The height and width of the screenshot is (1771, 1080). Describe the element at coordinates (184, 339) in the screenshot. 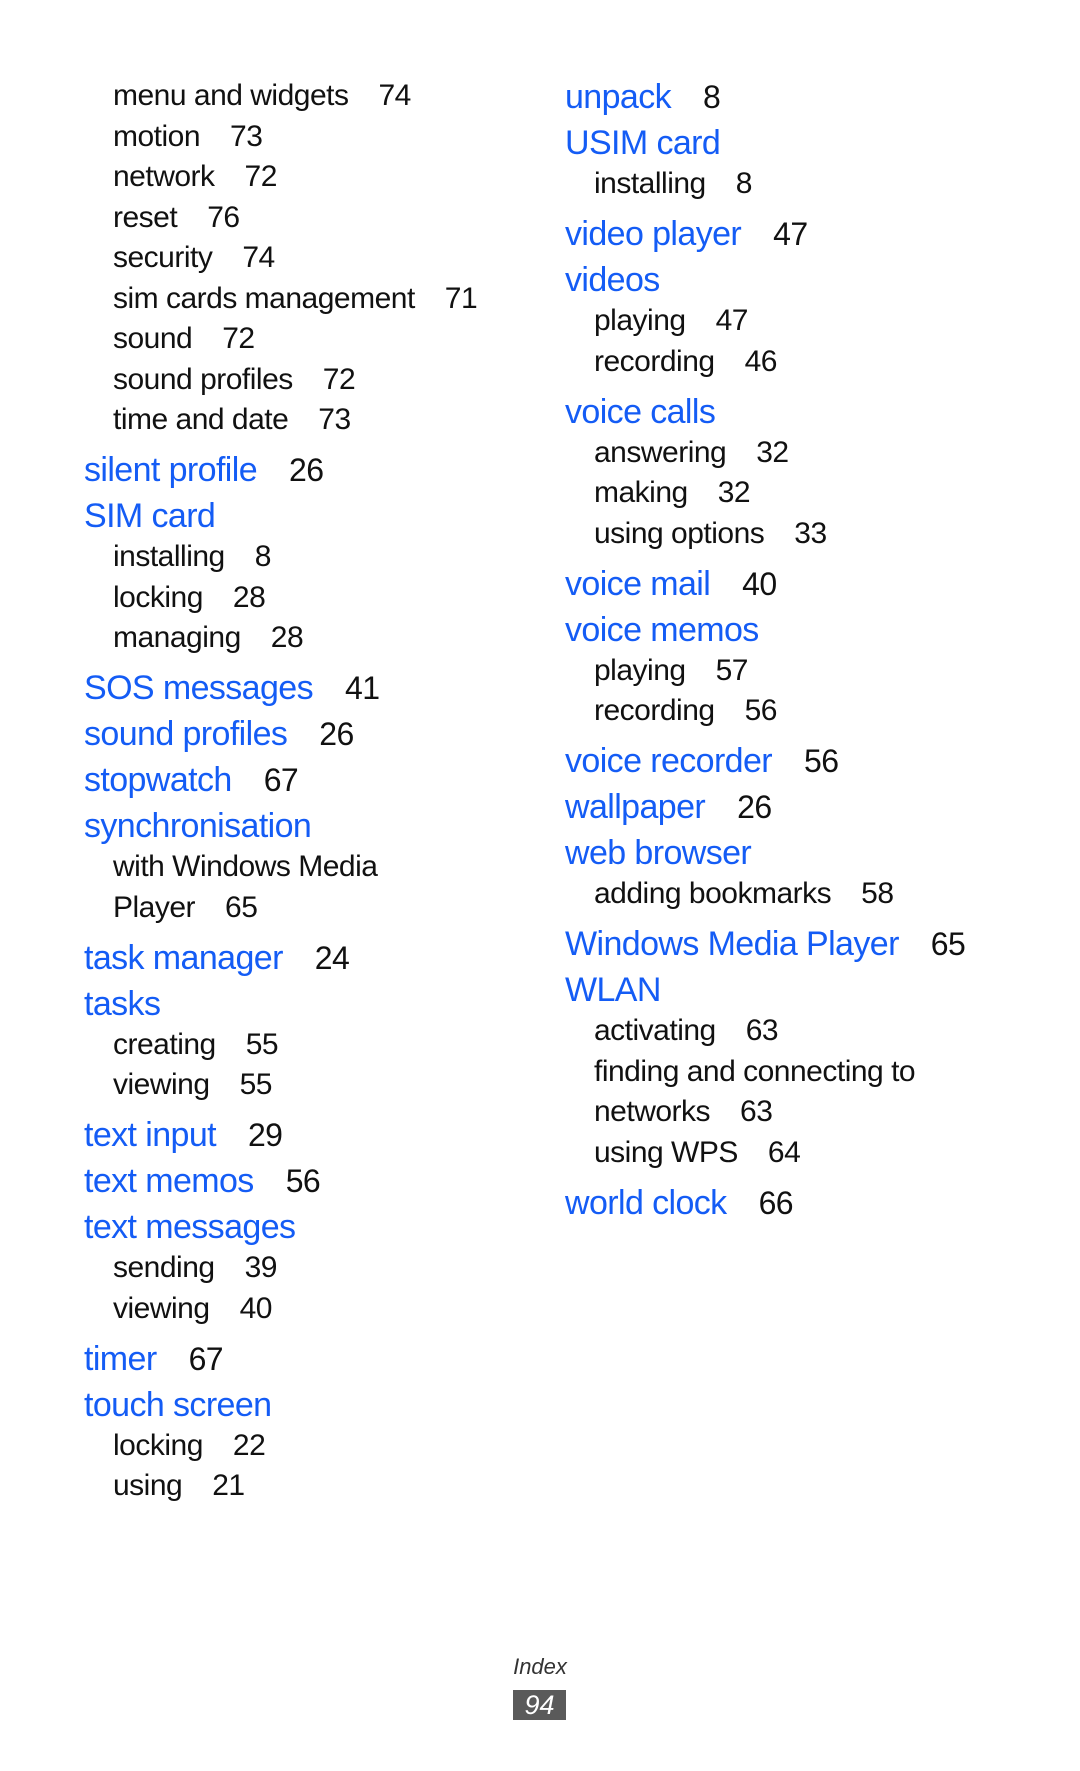

I see `index-subentry: sound 72` at that location.